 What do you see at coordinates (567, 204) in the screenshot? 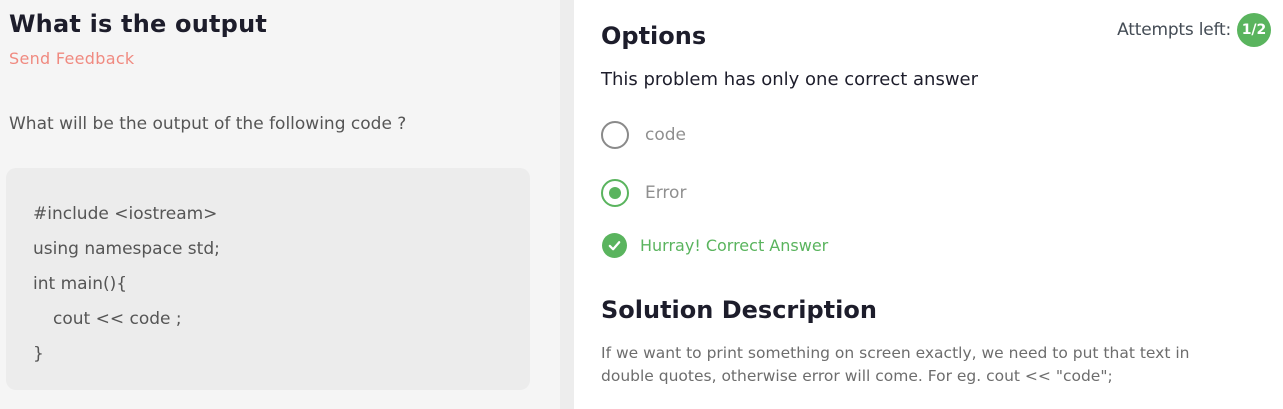
I see `panel-divider` at bounding box center [567, 204].